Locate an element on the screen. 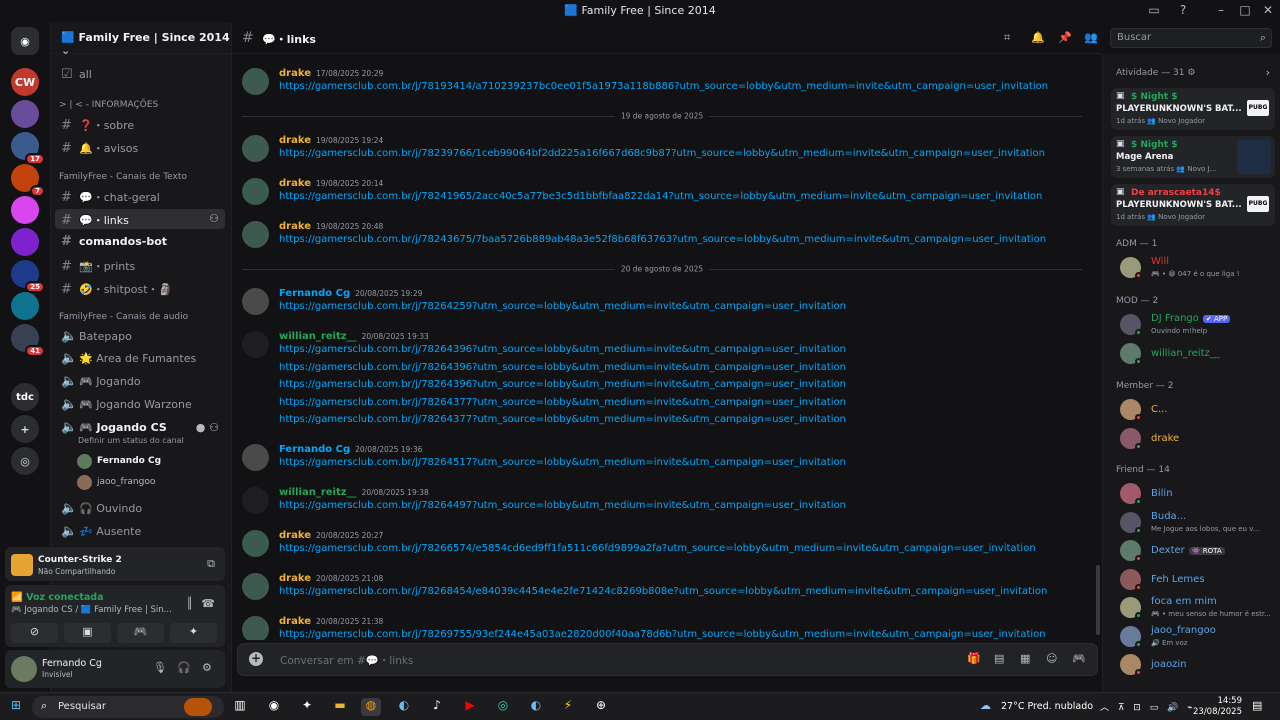  camera-off-button: ⊘ is located at coordinates (34, 633).